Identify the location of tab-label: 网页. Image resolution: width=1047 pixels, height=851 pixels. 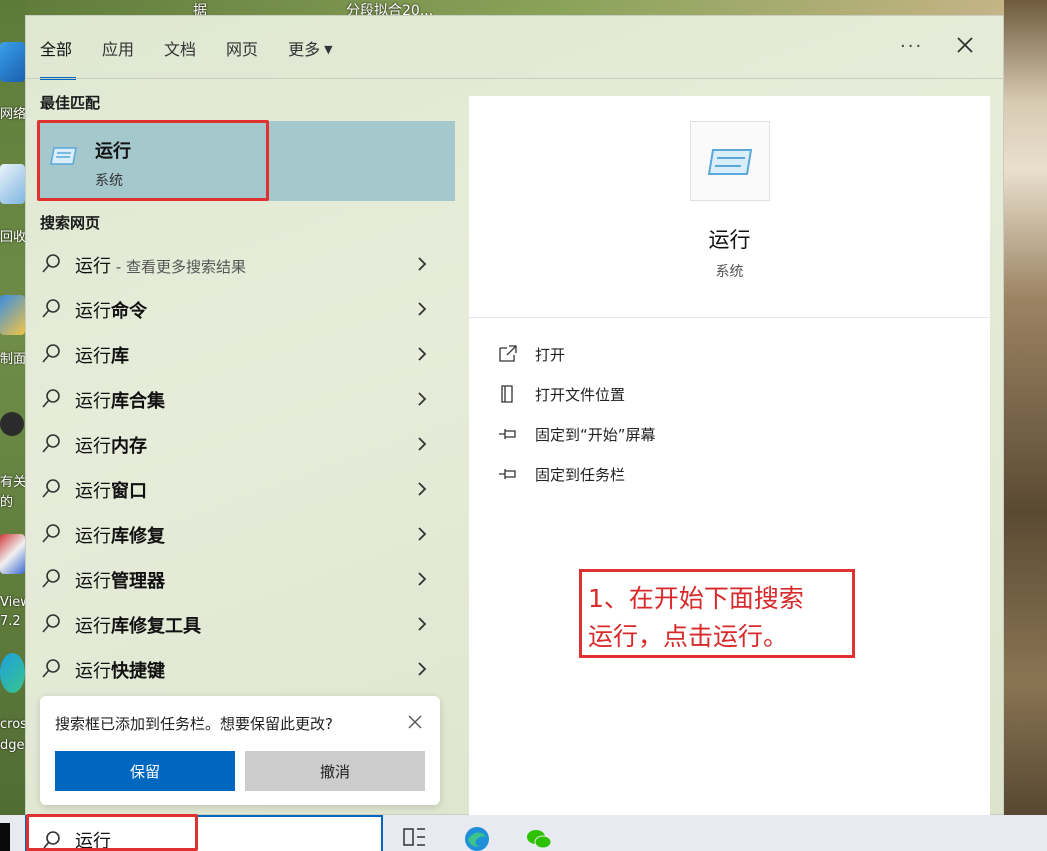
(242, 49).